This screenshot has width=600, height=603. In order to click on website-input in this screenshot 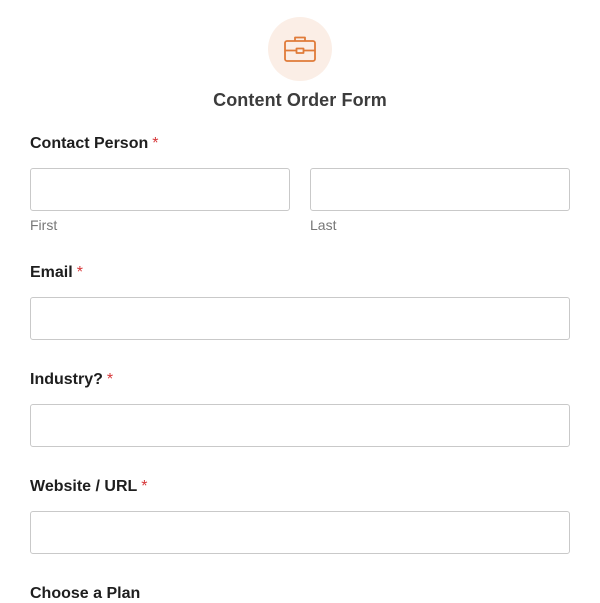, I will do `click(300, 532)`.